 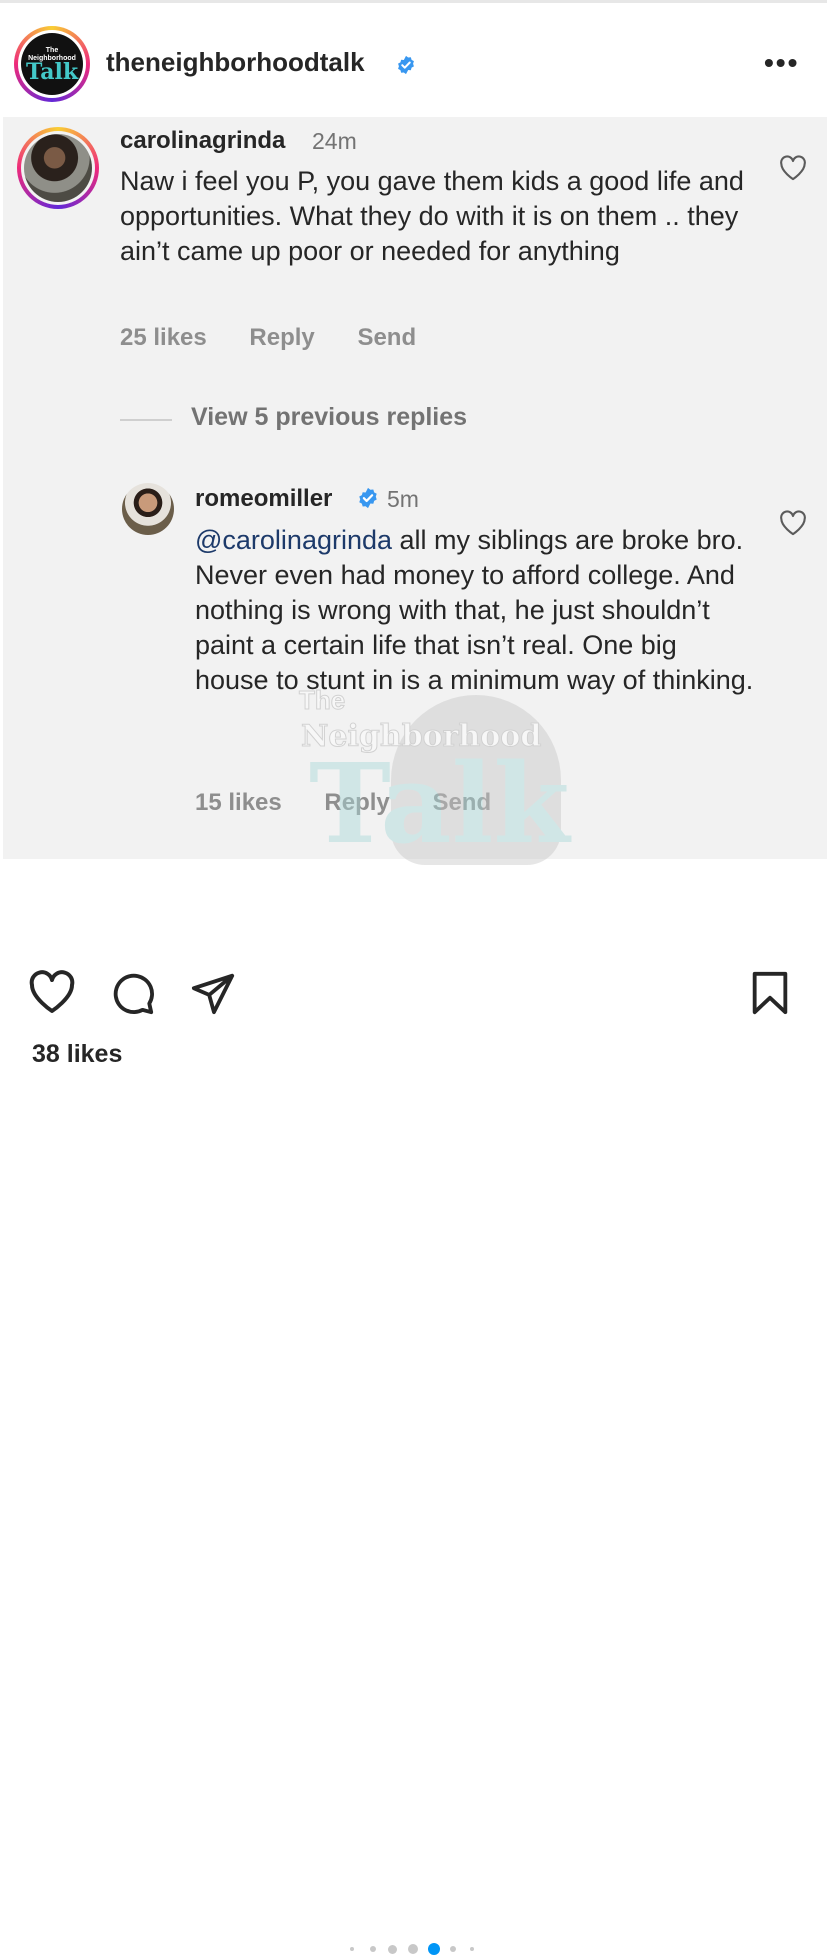 What do you see at coordinates (148, 509) in the screenshot?
I see `reply-avatar` at bounding box center [148, 509].